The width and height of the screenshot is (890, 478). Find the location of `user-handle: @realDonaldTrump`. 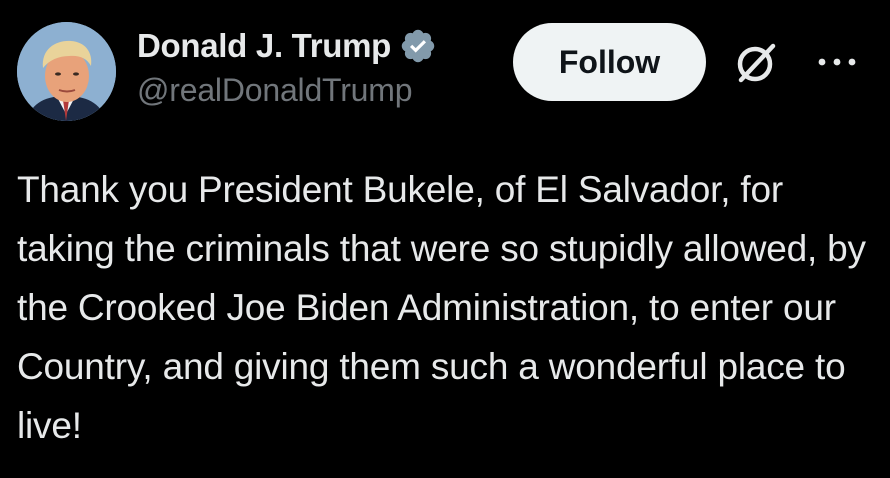

user-handle: @realDonaldTrump is located at coordinates (287, 90).